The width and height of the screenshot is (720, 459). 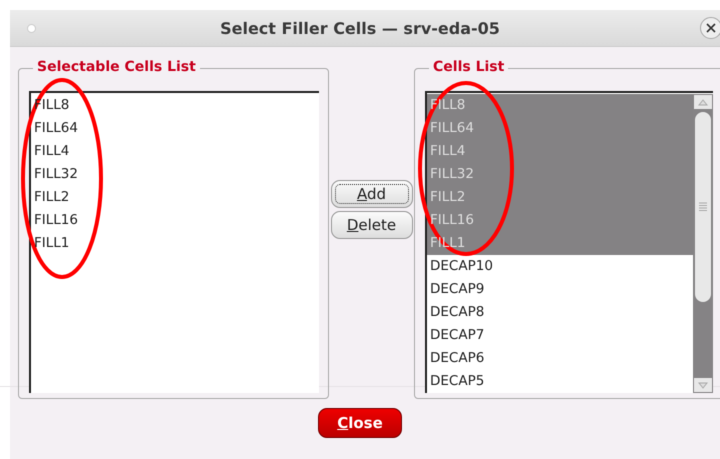 What do you see at coordinates (560, 289) in the screenshot?
I see `list-item: DECAP9` at bounding box center [560, 289].